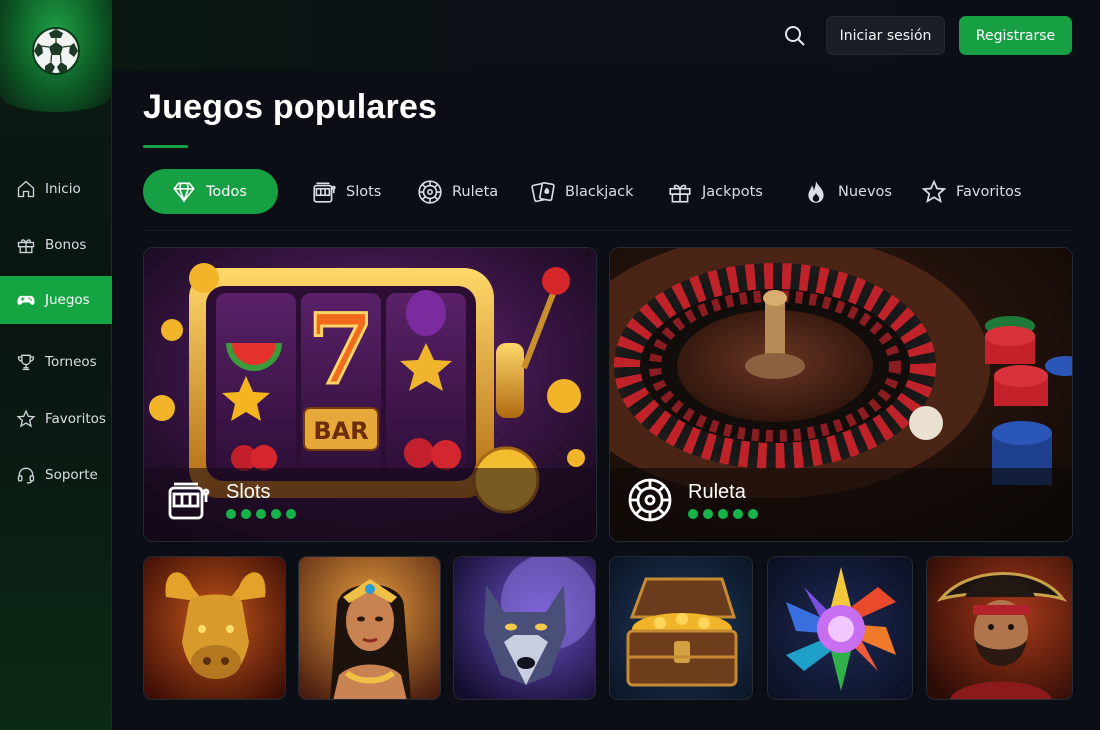 This screenshot has width=1100, height=730. Describe the element at coordinates (26, 475) in the screenshot. I see `headset-icon` at that location.